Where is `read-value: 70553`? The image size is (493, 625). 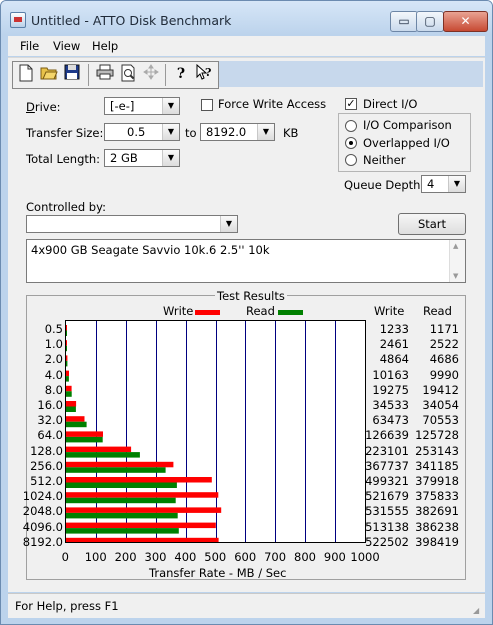 read-value: 70553 is located at coordinates (440, 420).